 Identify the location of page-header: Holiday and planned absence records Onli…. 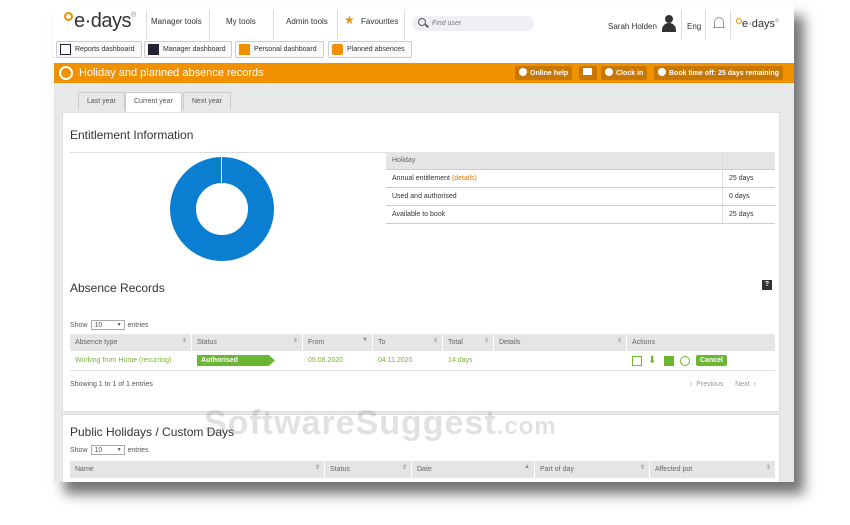
(424, 73).